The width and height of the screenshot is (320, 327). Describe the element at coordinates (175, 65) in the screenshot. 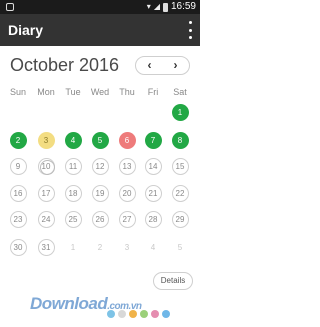

I see `next-month-button: ›` at that location.